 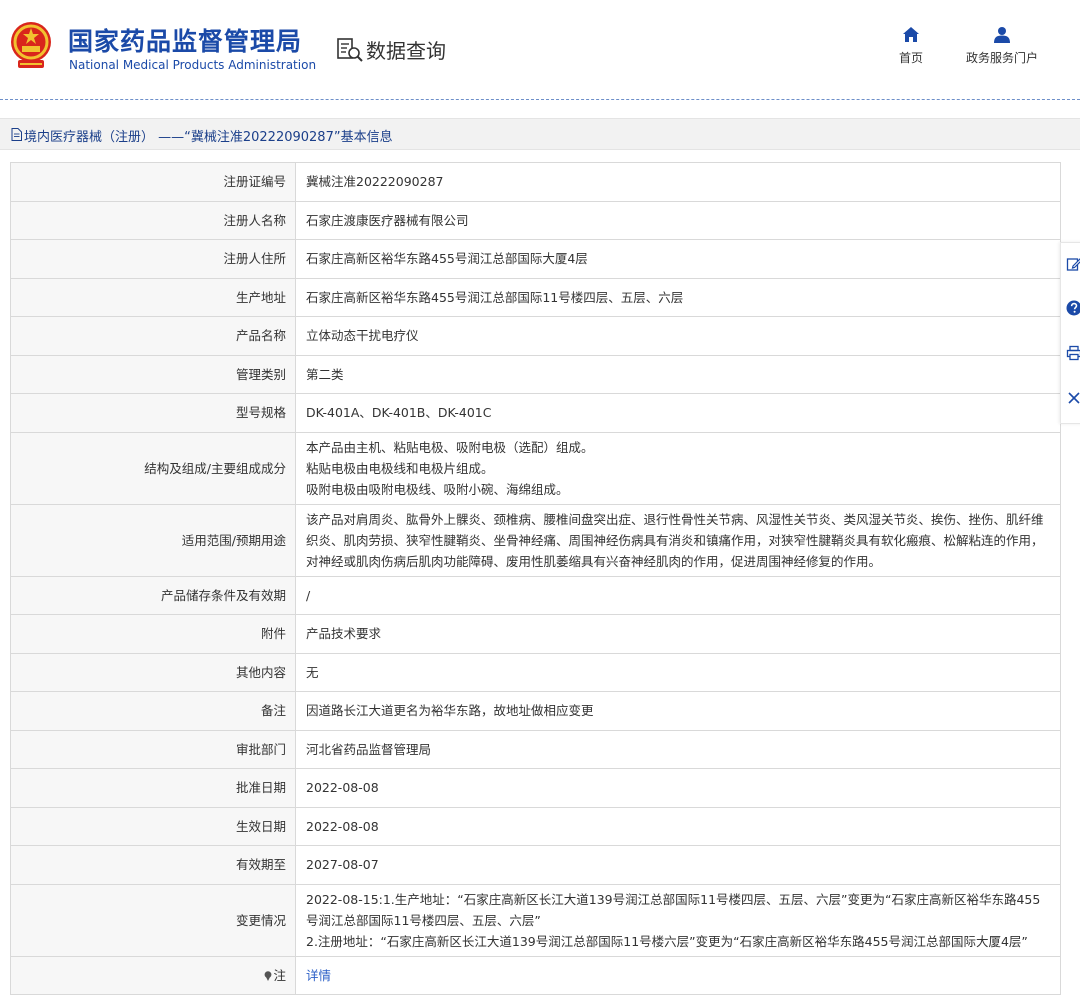 I want to click on nav-gov-portal: 政务服务门户, so click(x=1002, y=46).